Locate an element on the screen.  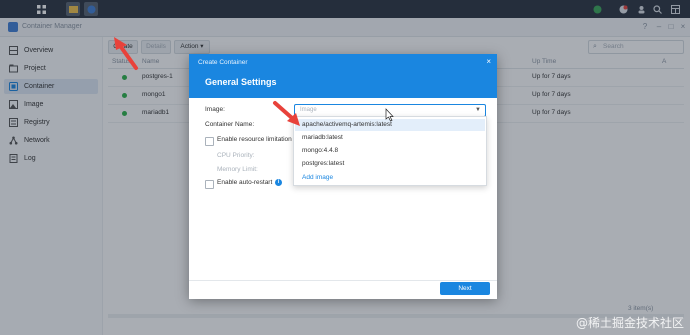
mouse-cursor-icon is located at coordinates (389, 115).